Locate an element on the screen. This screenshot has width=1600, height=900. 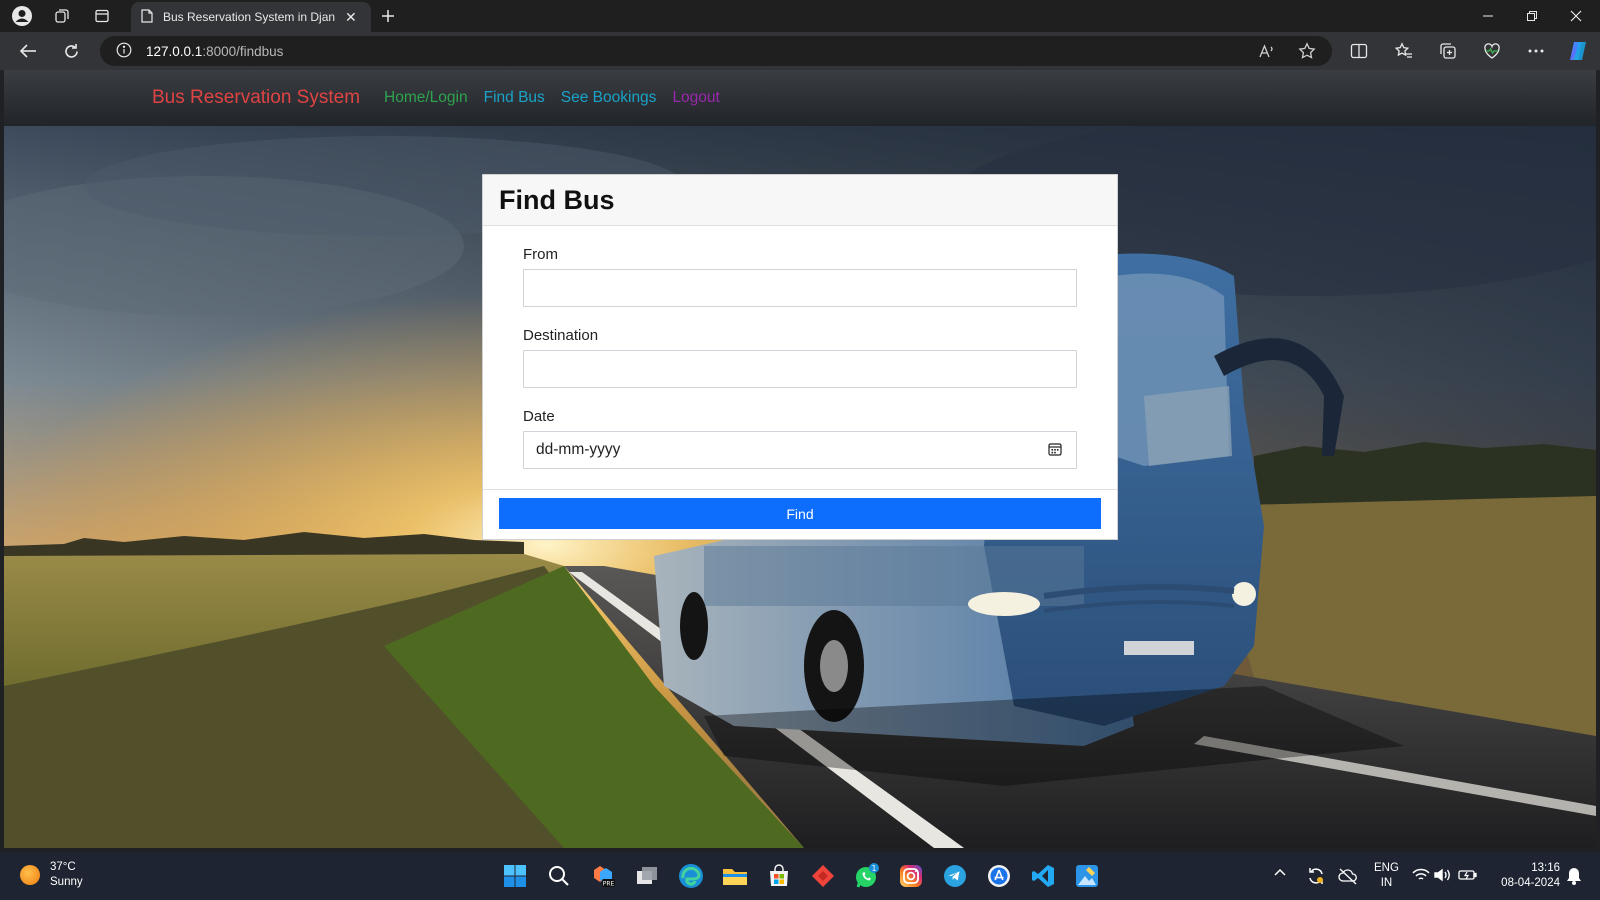
microsoft-store-icon is located at coordinates (779, 876).